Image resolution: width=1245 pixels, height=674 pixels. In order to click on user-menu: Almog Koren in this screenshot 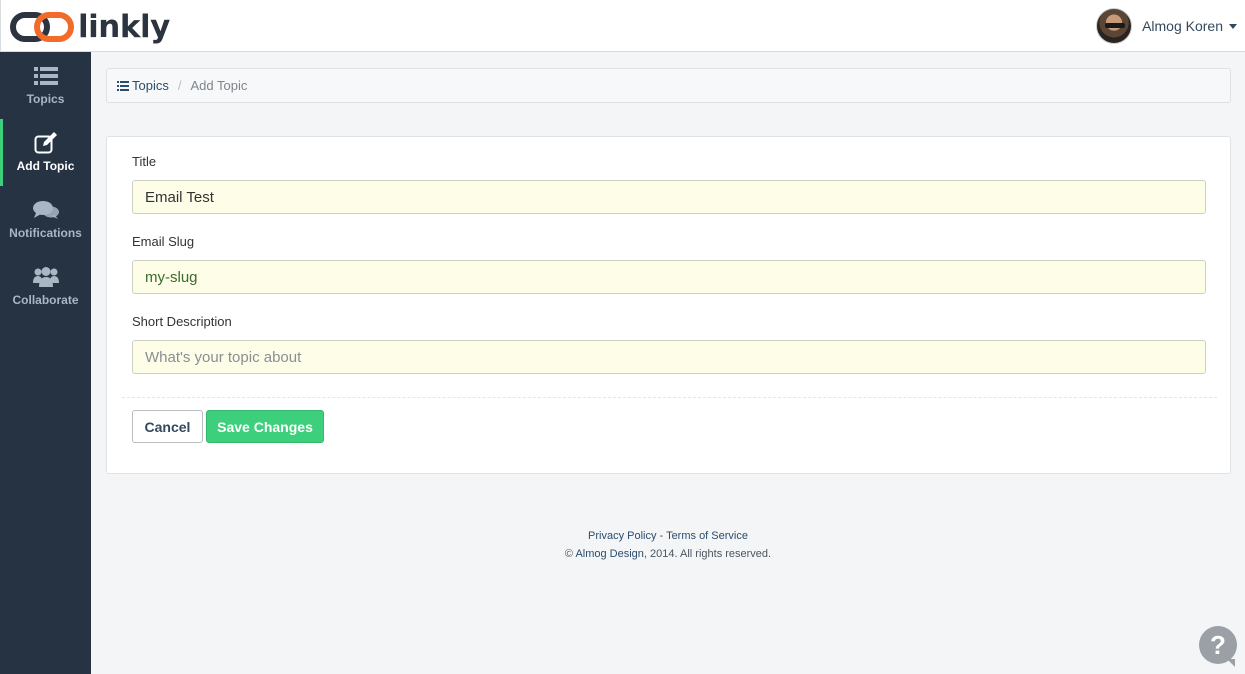, I will do `click(1166, 26)`.